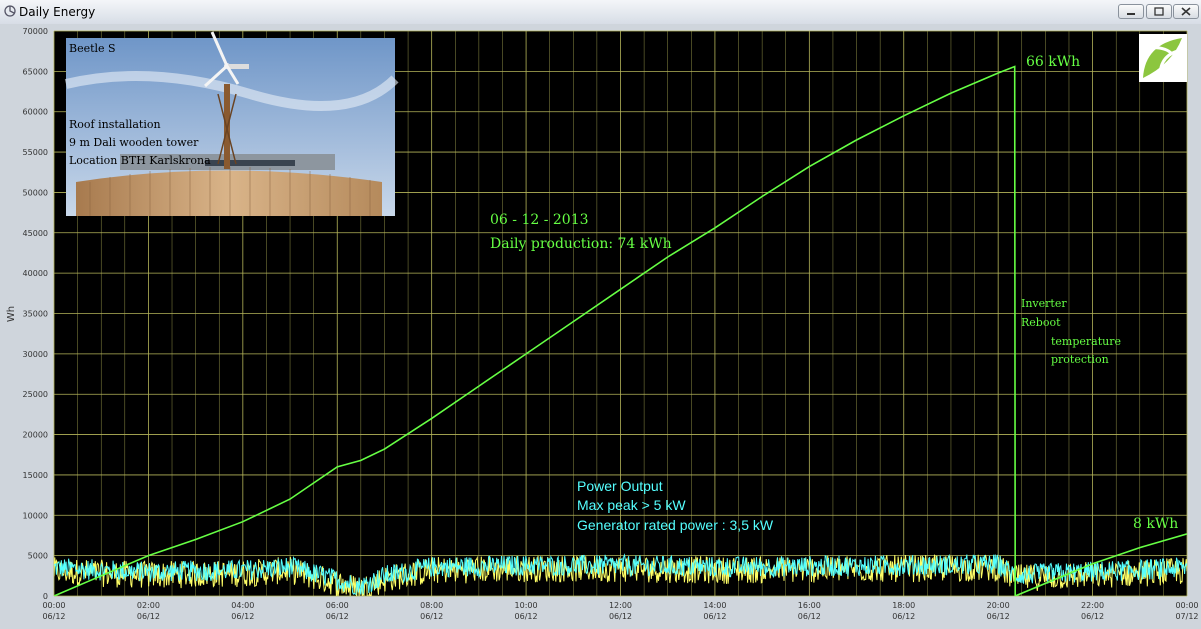  I want to click on maximize-button, so click(1159, 11).